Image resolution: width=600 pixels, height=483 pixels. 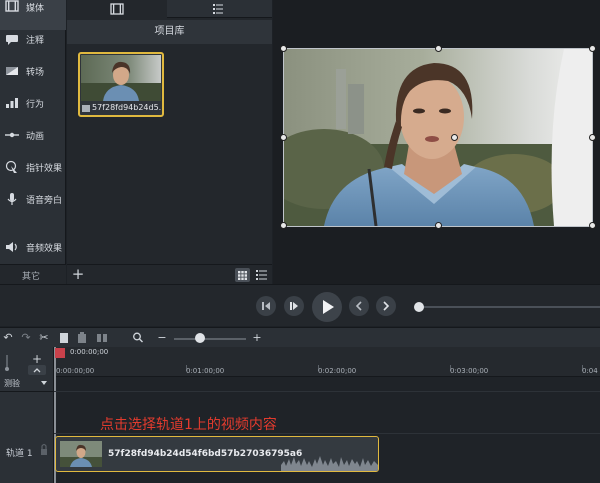 What do you see at coordinates (121, 78) in the screenshot?
I see `media-thumbnail` at bounding box center [121, 78].